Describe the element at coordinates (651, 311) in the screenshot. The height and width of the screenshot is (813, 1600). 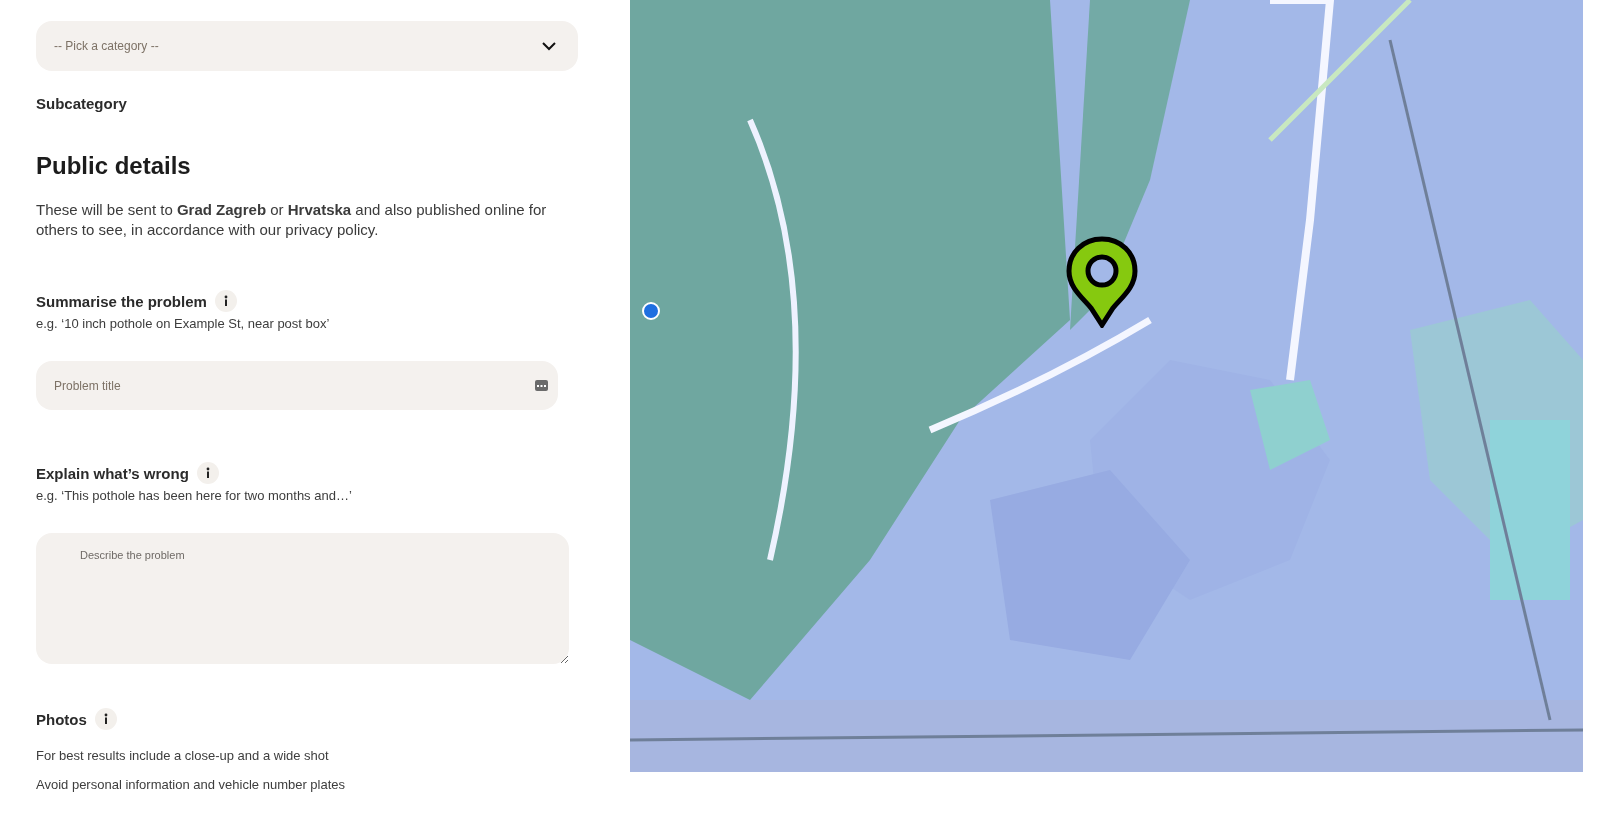
I see `location-dot-icon` at that location.